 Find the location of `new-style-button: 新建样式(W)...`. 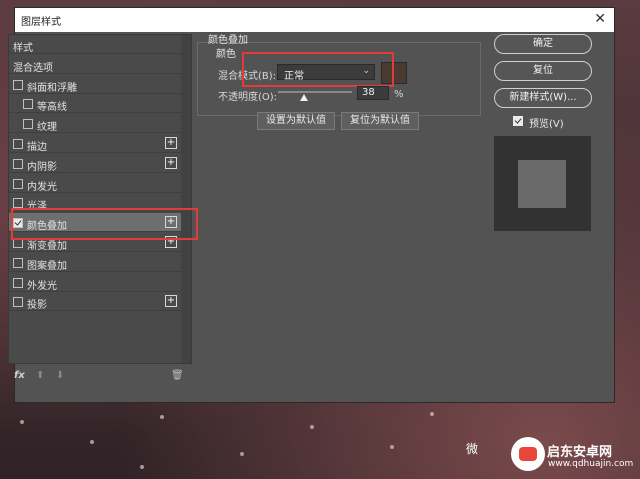

new-style-button: 新建样式(W)... is located at coordinates (543, 98).